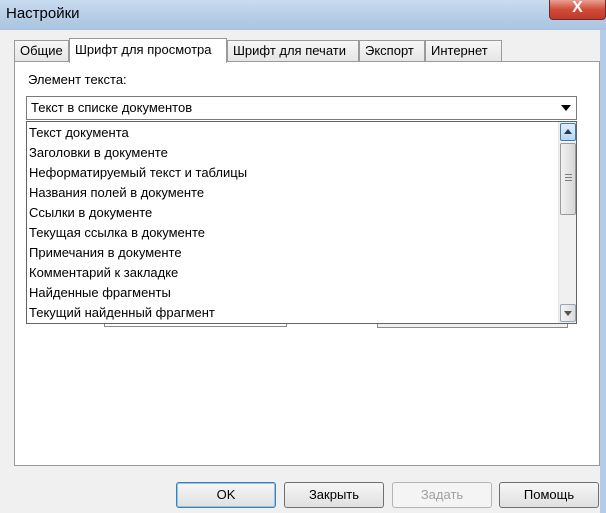  I want to click on tab-general: Общие, so click(41, 50).